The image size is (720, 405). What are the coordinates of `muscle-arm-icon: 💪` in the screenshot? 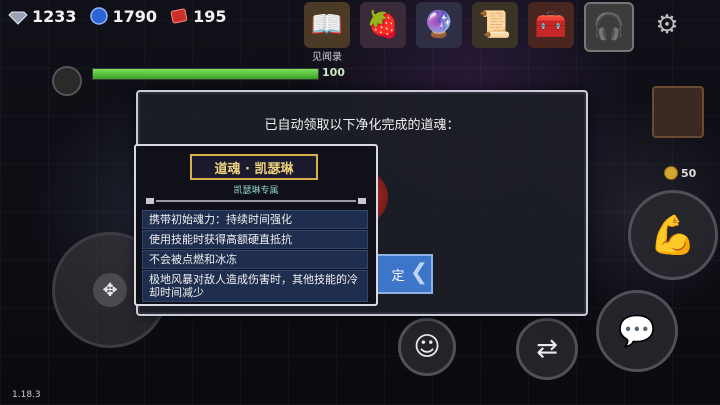 It's located at (673, 234).